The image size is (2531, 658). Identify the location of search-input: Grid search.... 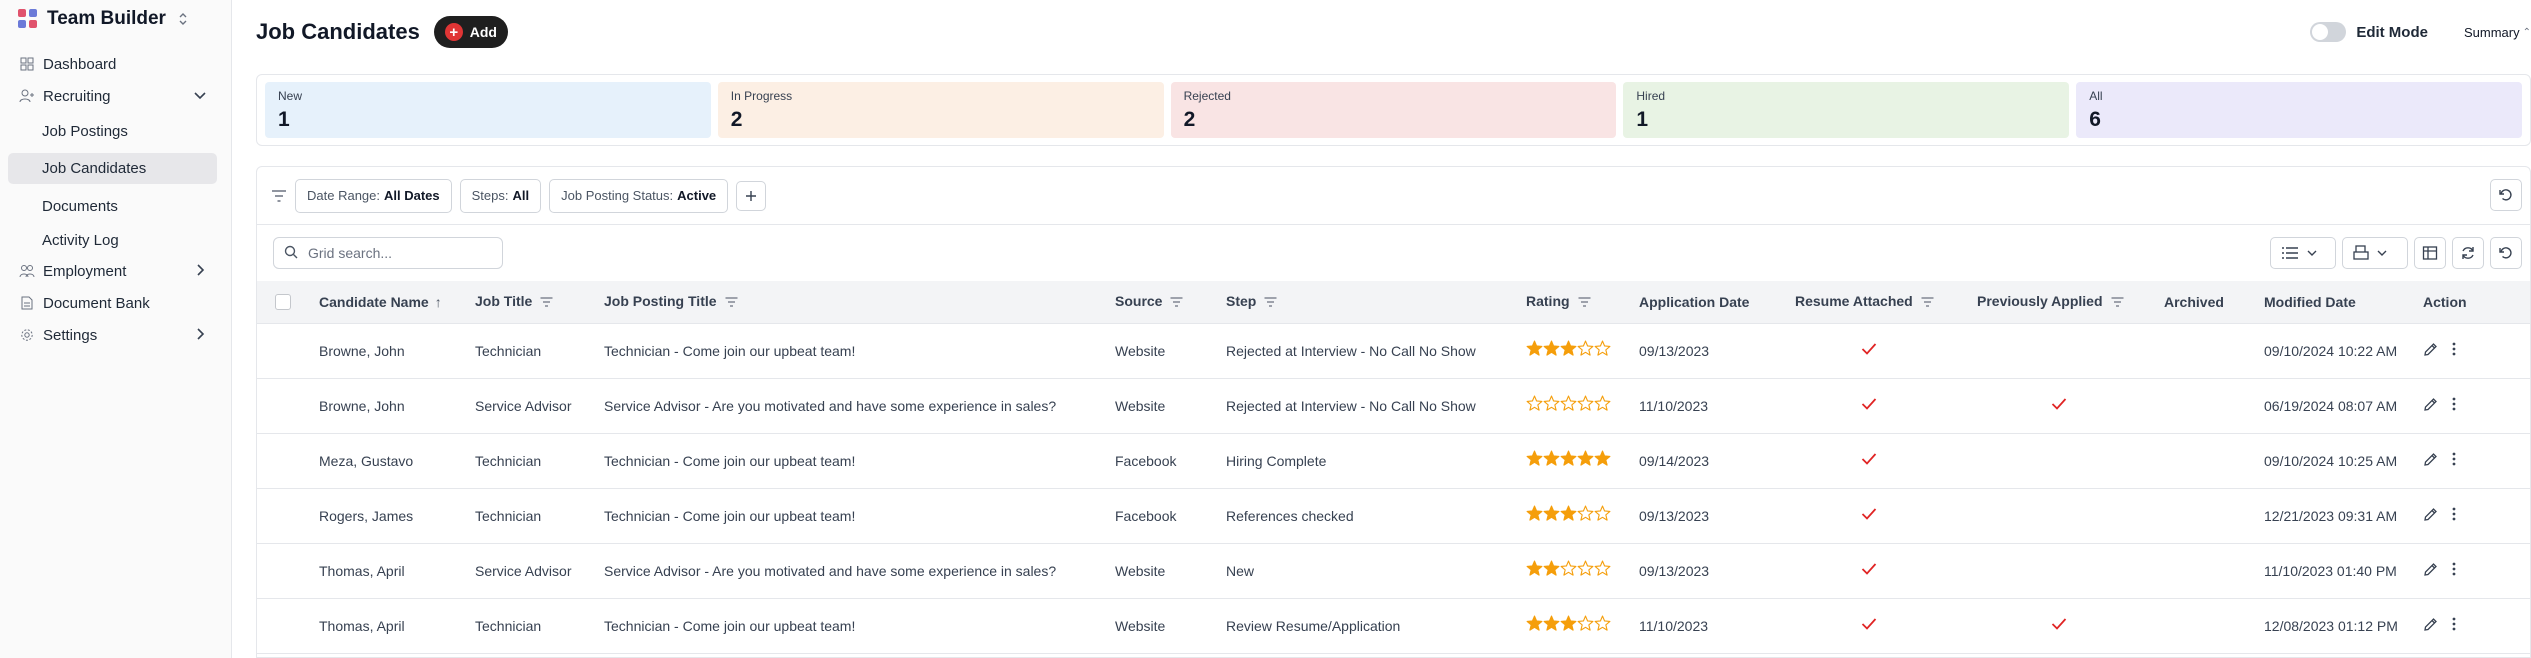
(388, 253).